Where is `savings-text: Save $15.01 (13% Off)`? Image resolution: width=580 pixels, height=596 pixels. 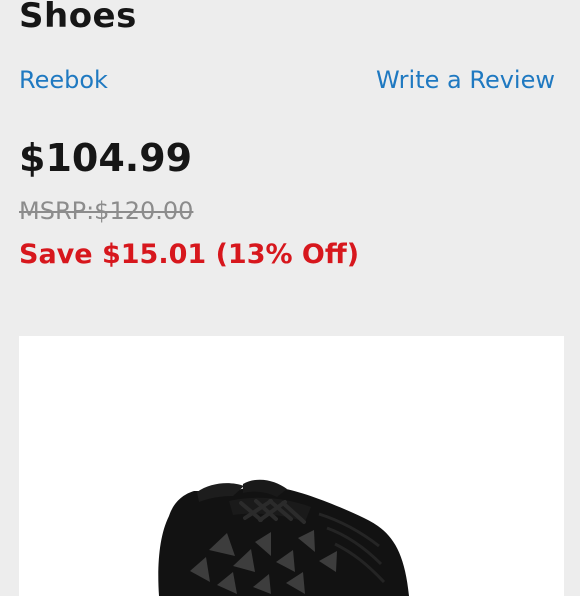
savings-text: Save $15.01 (13% Off) is located at coordinates (189, 254).